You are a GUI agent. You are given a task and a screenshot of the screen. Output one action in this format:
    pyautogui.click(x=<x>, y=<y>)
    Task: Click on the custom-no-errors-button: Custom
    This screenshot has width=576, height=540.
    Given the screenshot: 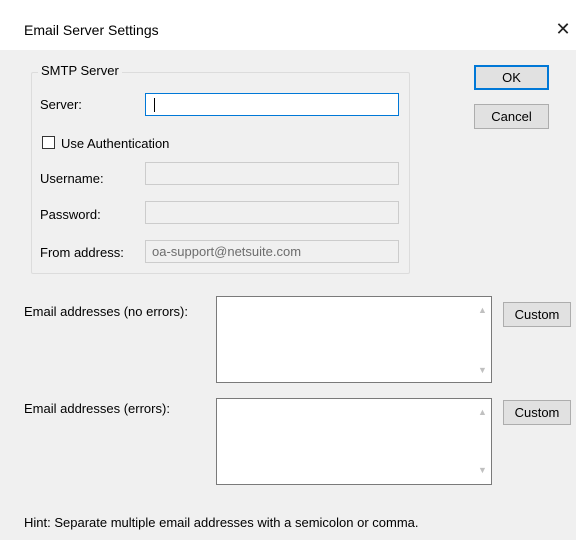 What is the action you would take?
    pyautogui.click(x=537, y=314)
    